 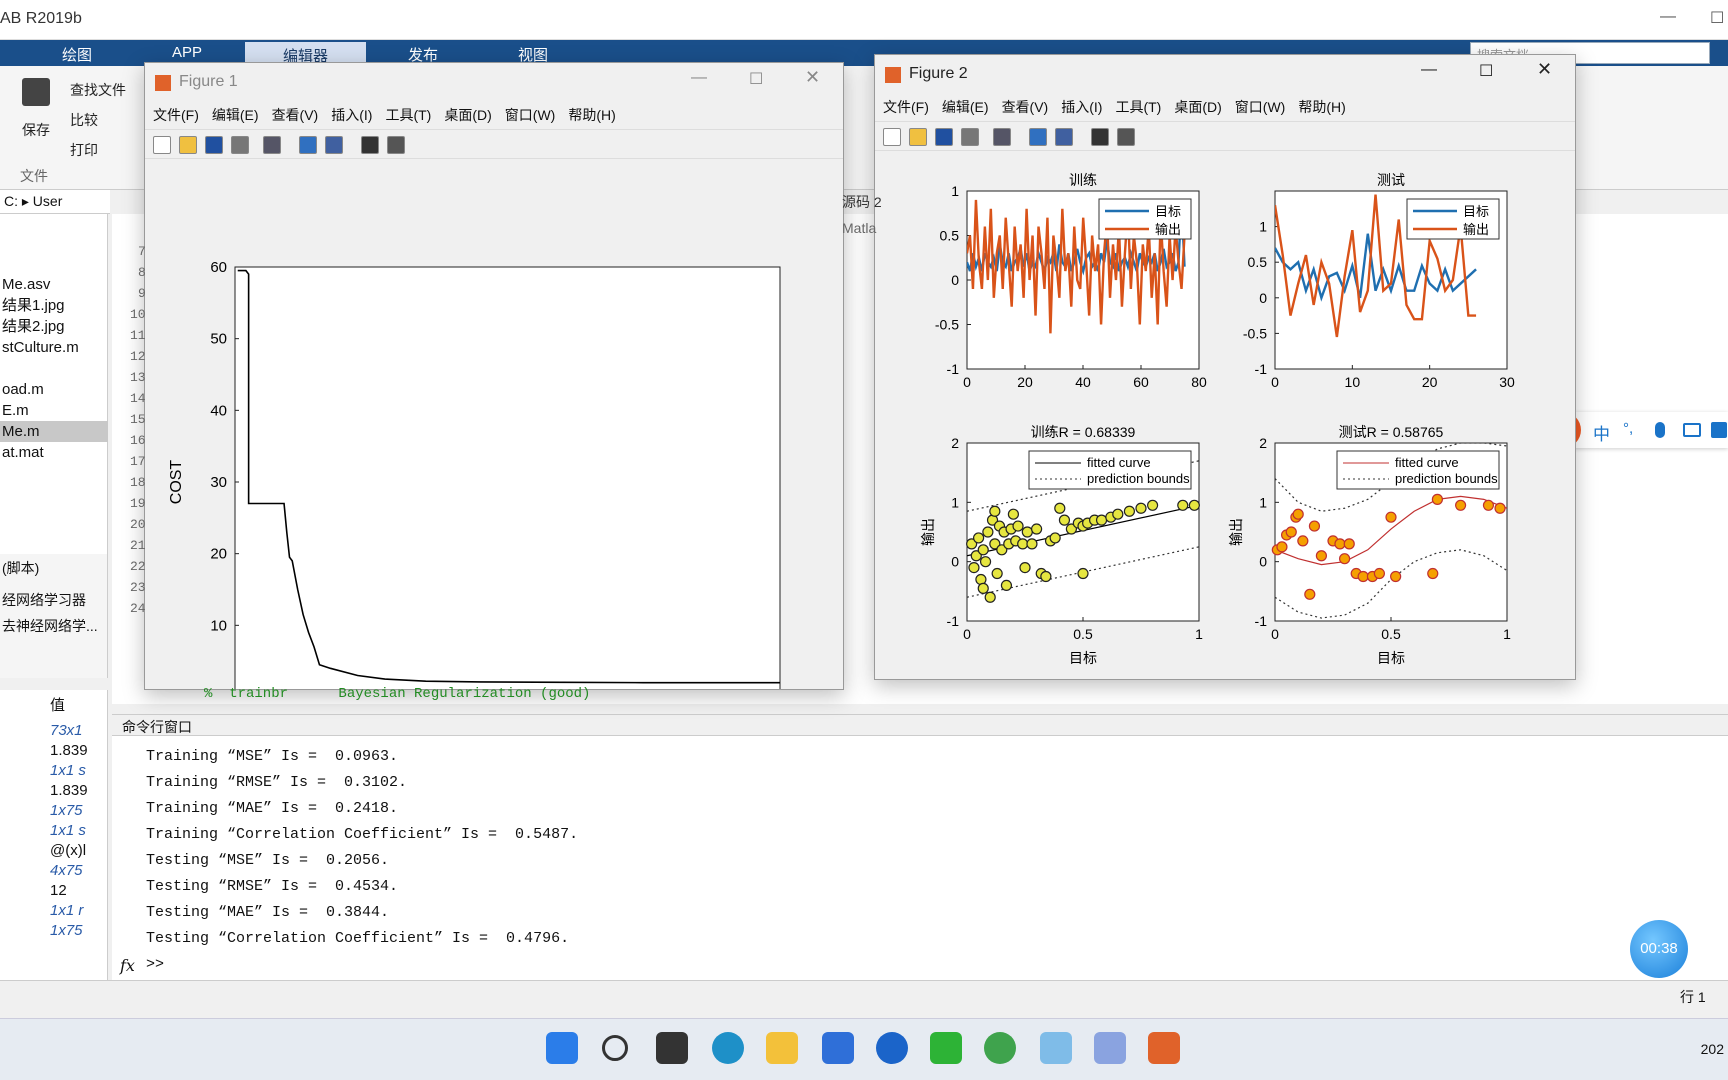 I want to click on line-number: 9, so click(x=142, y=293).